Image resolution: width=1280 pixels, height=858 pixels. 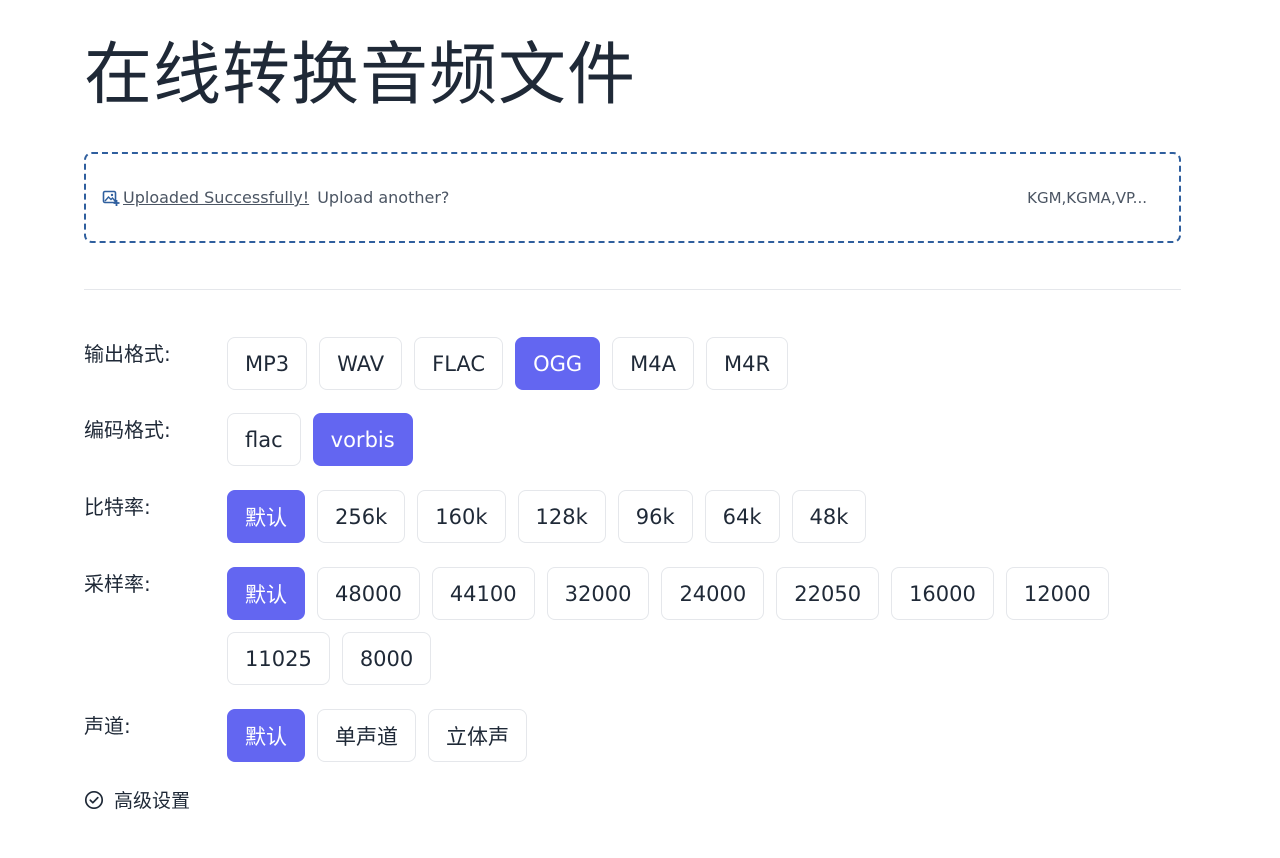 What do you see at coordinates (477, 735) in the screenshot?
I see `option-button: 立体声` at bounding box center [477, 735].